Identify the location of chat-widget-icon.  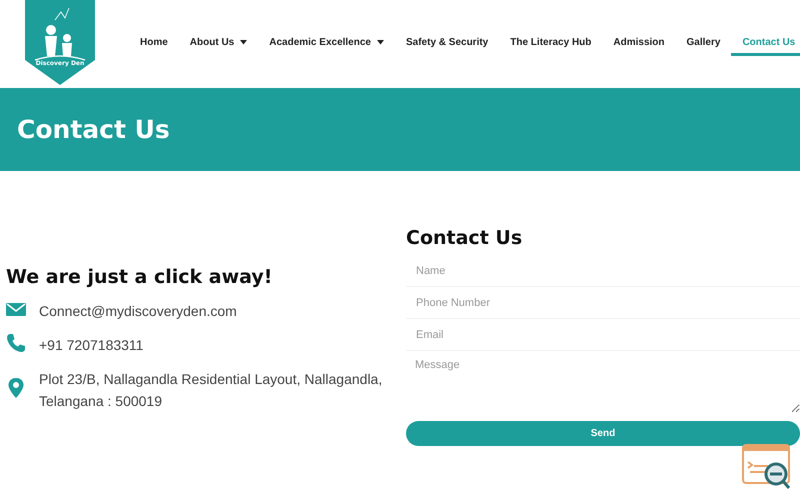
(767, 467).